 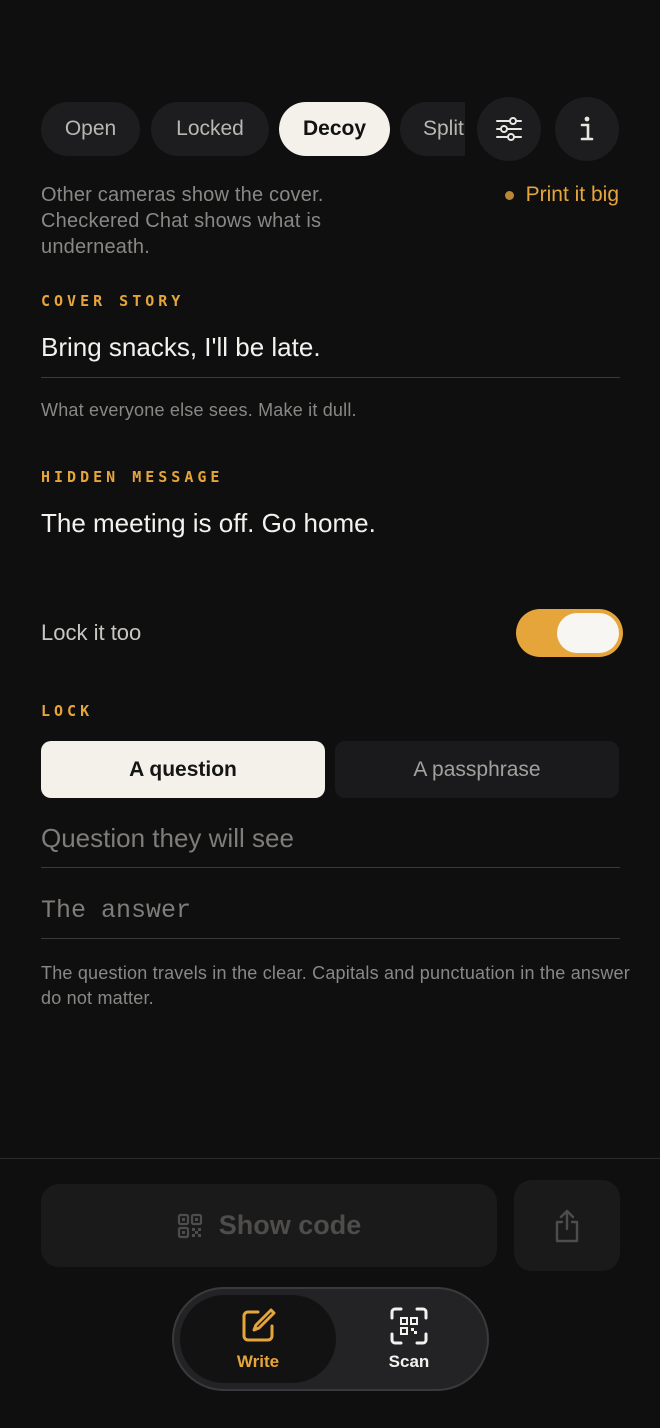 I want to click on tab-locked: Locked, so click(x=210, y=129).